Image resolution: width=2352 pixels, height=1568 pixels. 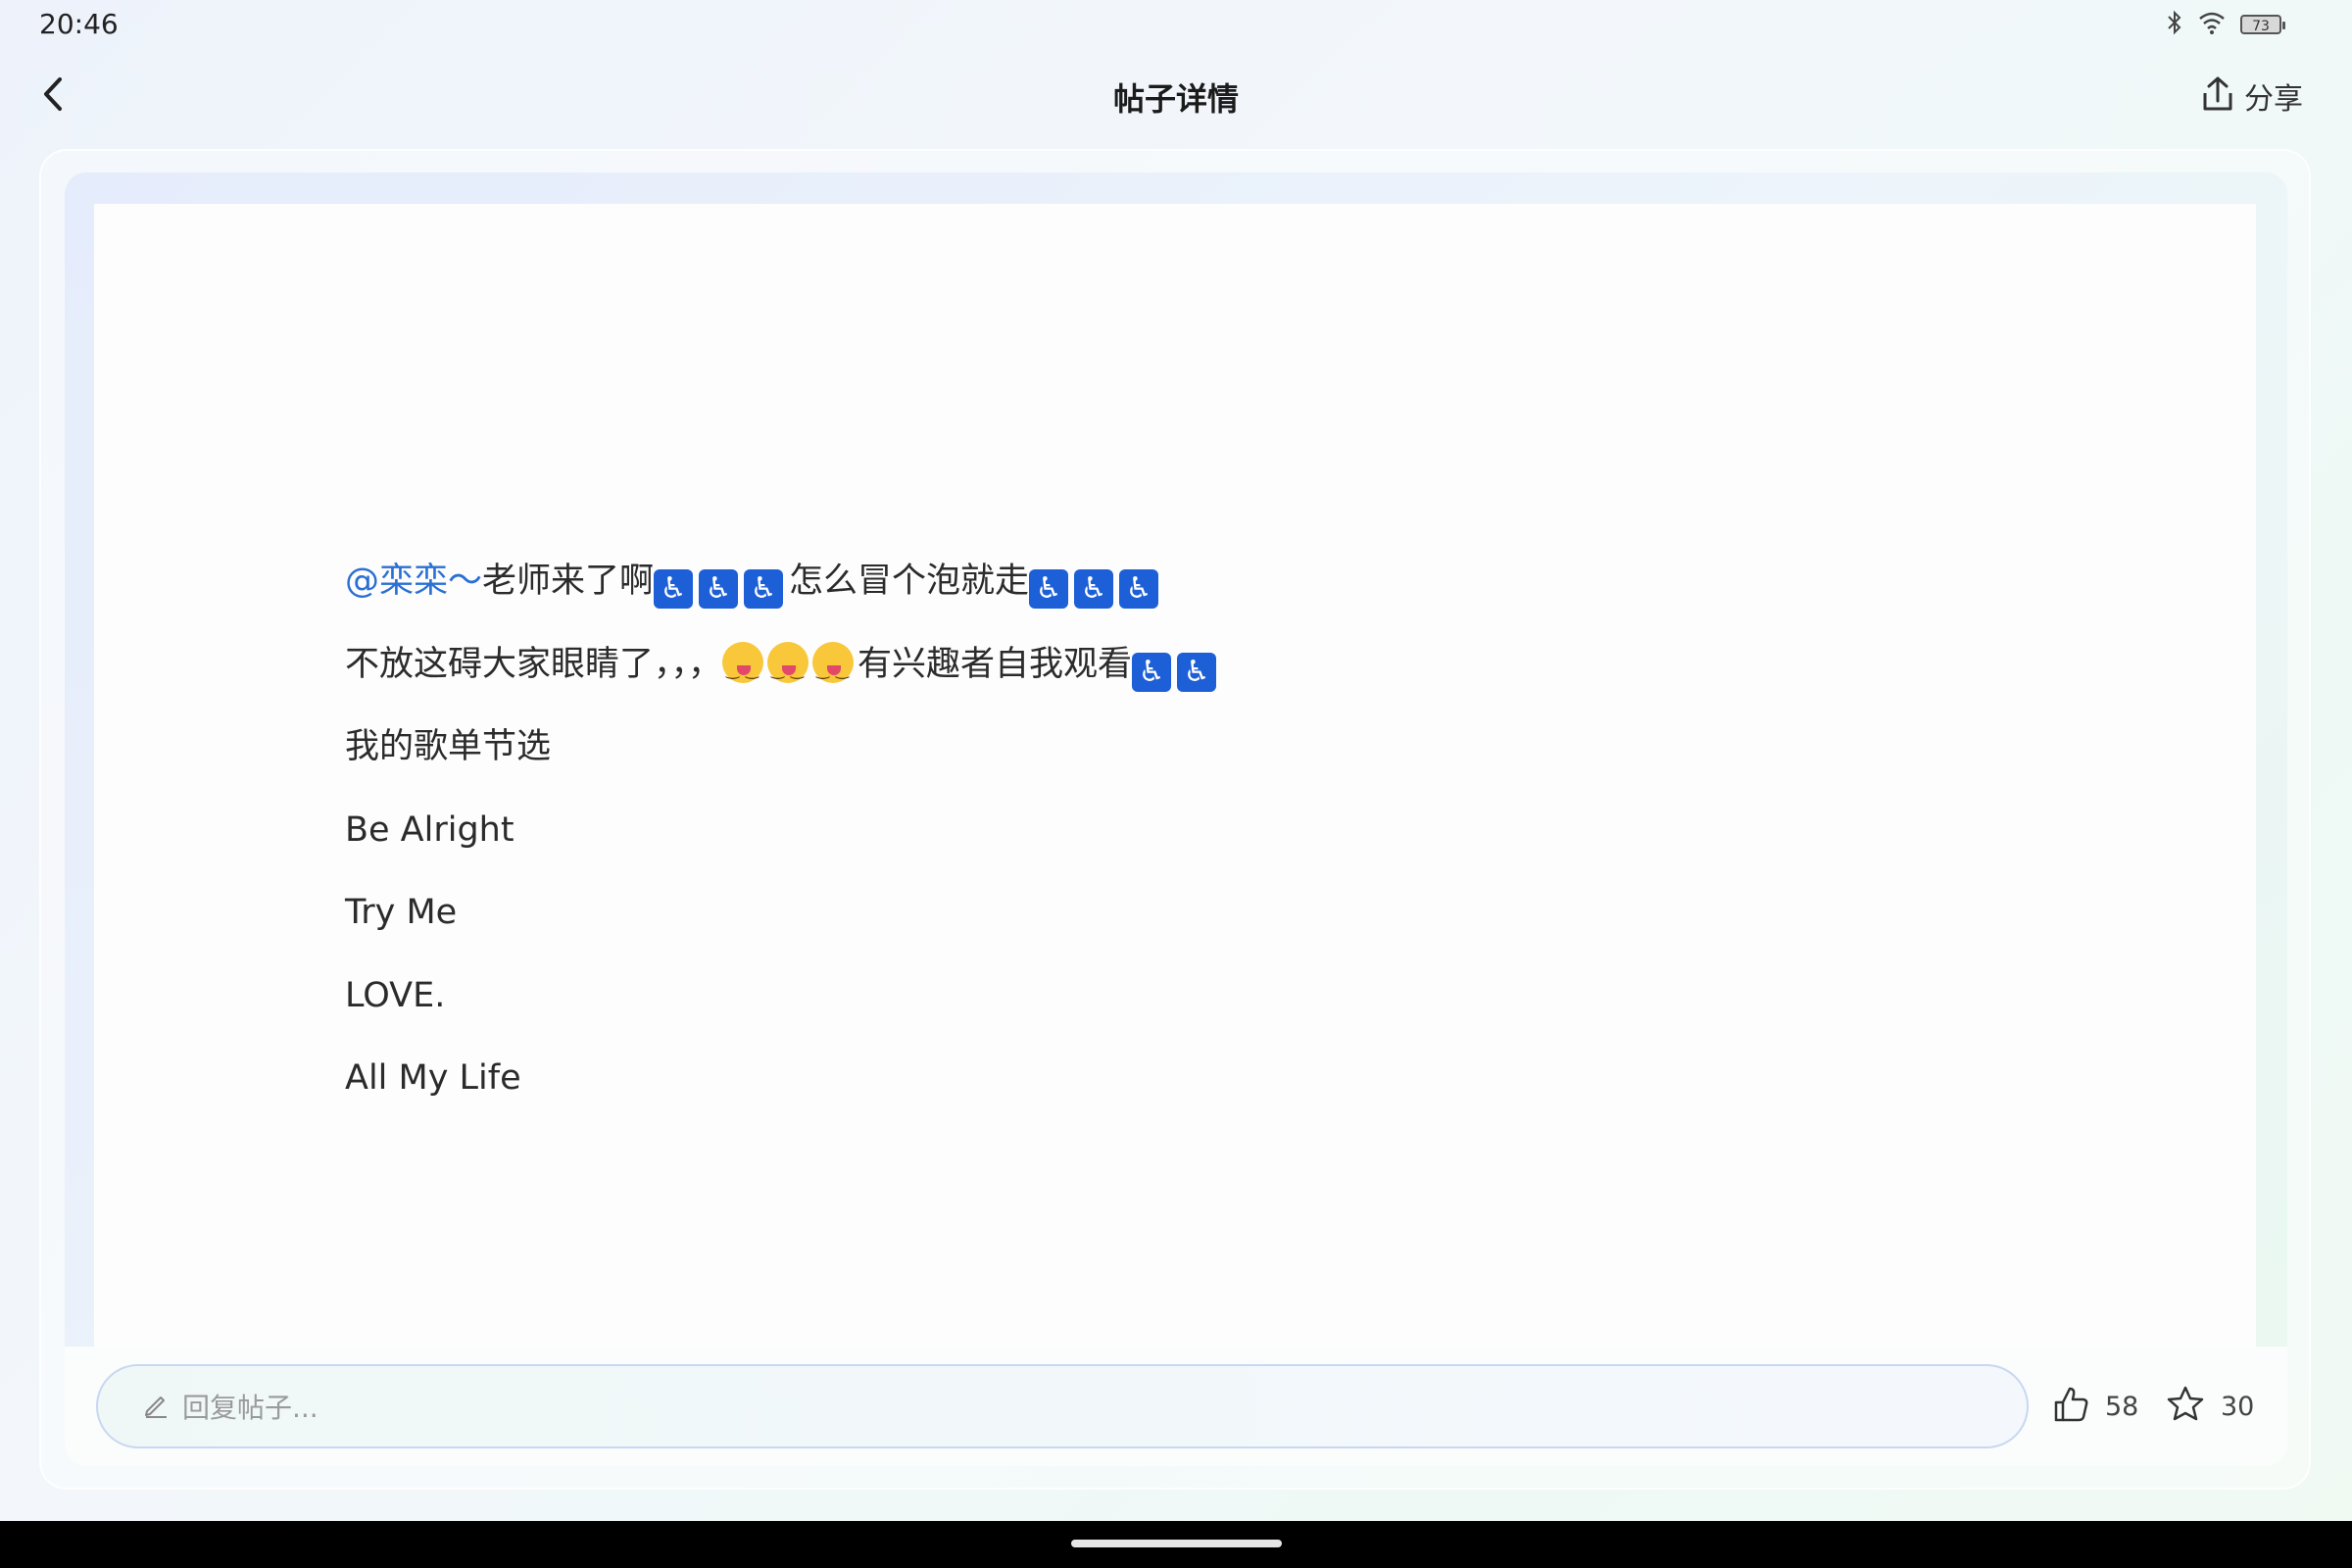 I want to click on status-time: 20:46, so click(x=79, y=24).